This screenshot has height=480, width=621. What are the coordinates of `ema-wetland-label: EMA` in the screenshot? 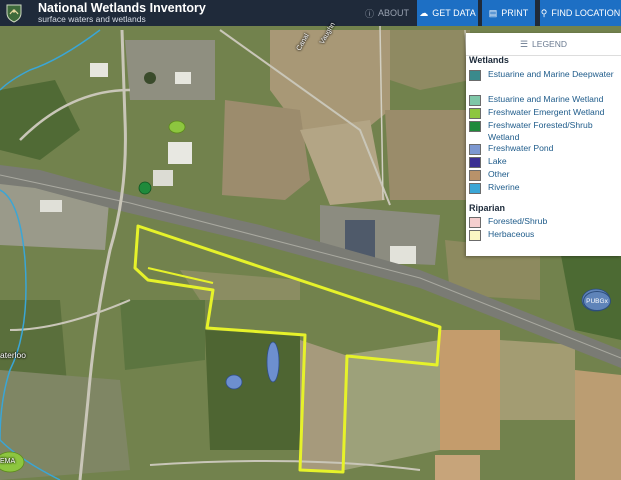 It's located at (8, 461).